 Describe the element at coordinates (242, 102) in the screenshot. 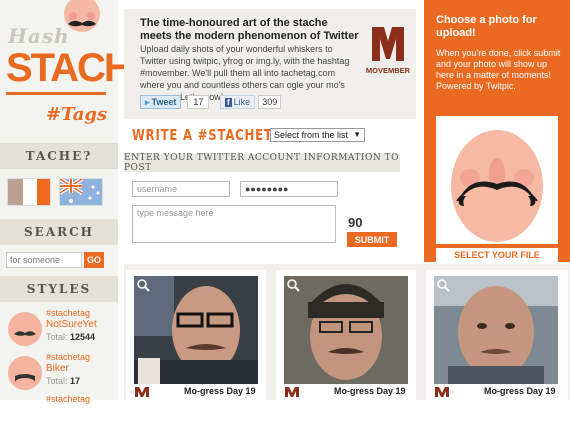

I see `like-text: Like` at that location.